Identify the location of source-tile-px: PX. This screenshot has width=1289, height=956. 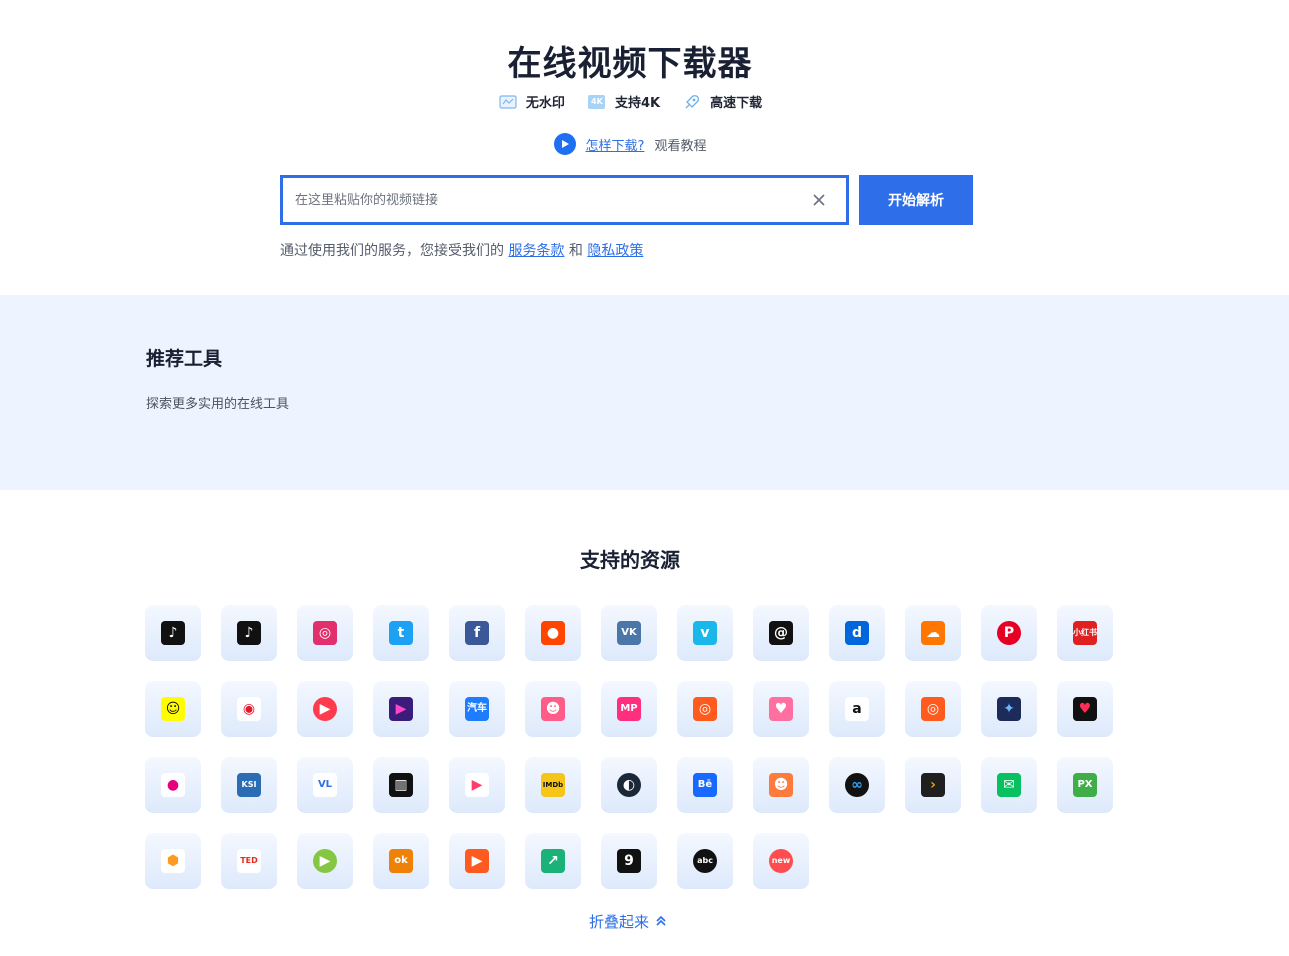
(1085, 785).